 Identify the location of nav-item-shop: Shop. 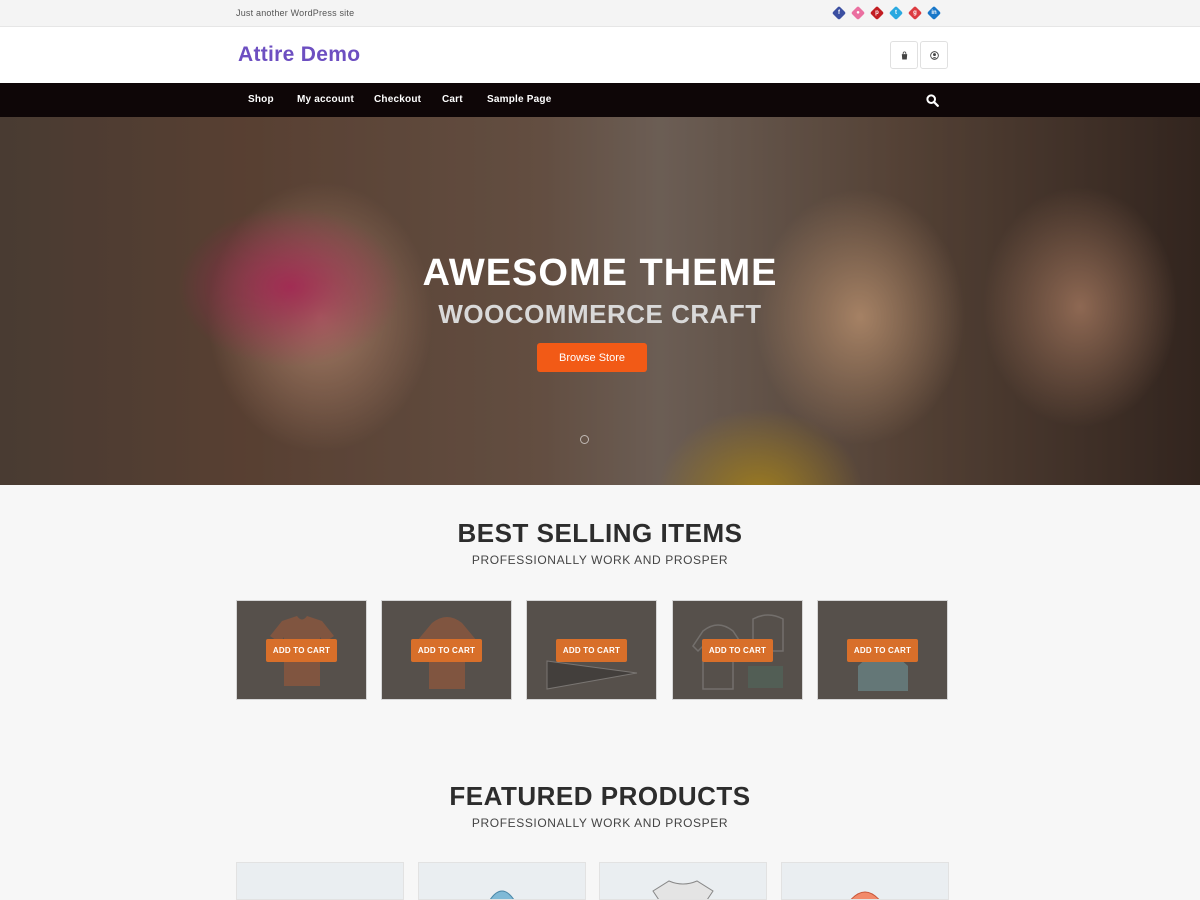
(261, 99).